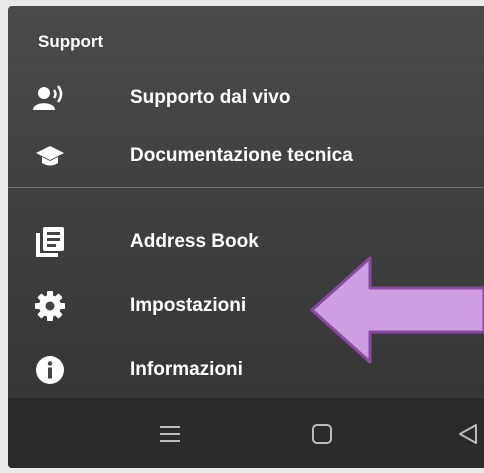 The height and width of the screenshot is (473, 484). Describe the element at coordinates (50, 98) in the screenshot. I see `live-support-icon` at that location.